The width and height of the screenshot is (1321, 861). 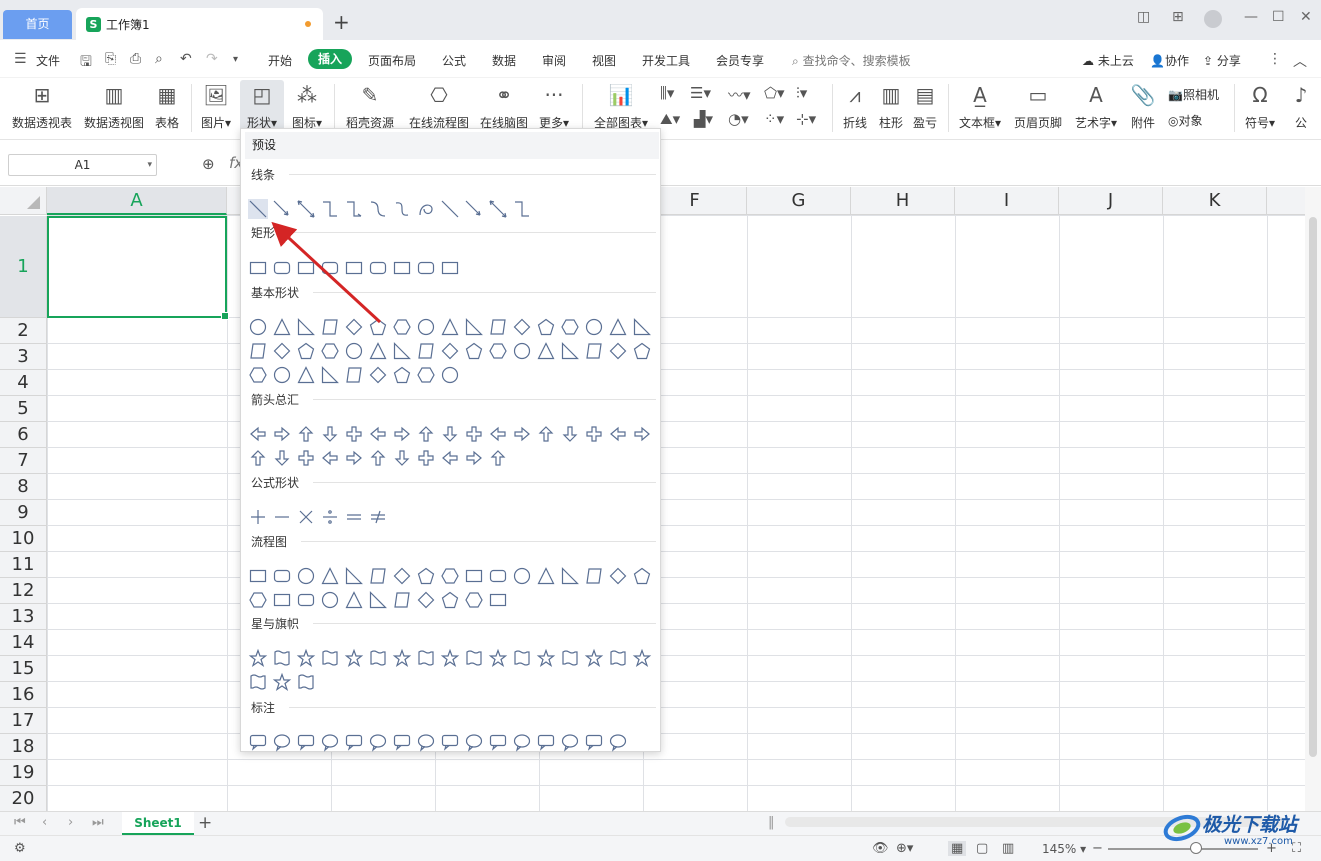 What do you see at coordinates (1108, 60) in the screenshot?
I see `cloud-status-button: ☁ 未上云` at bounding box center [1108, 60].